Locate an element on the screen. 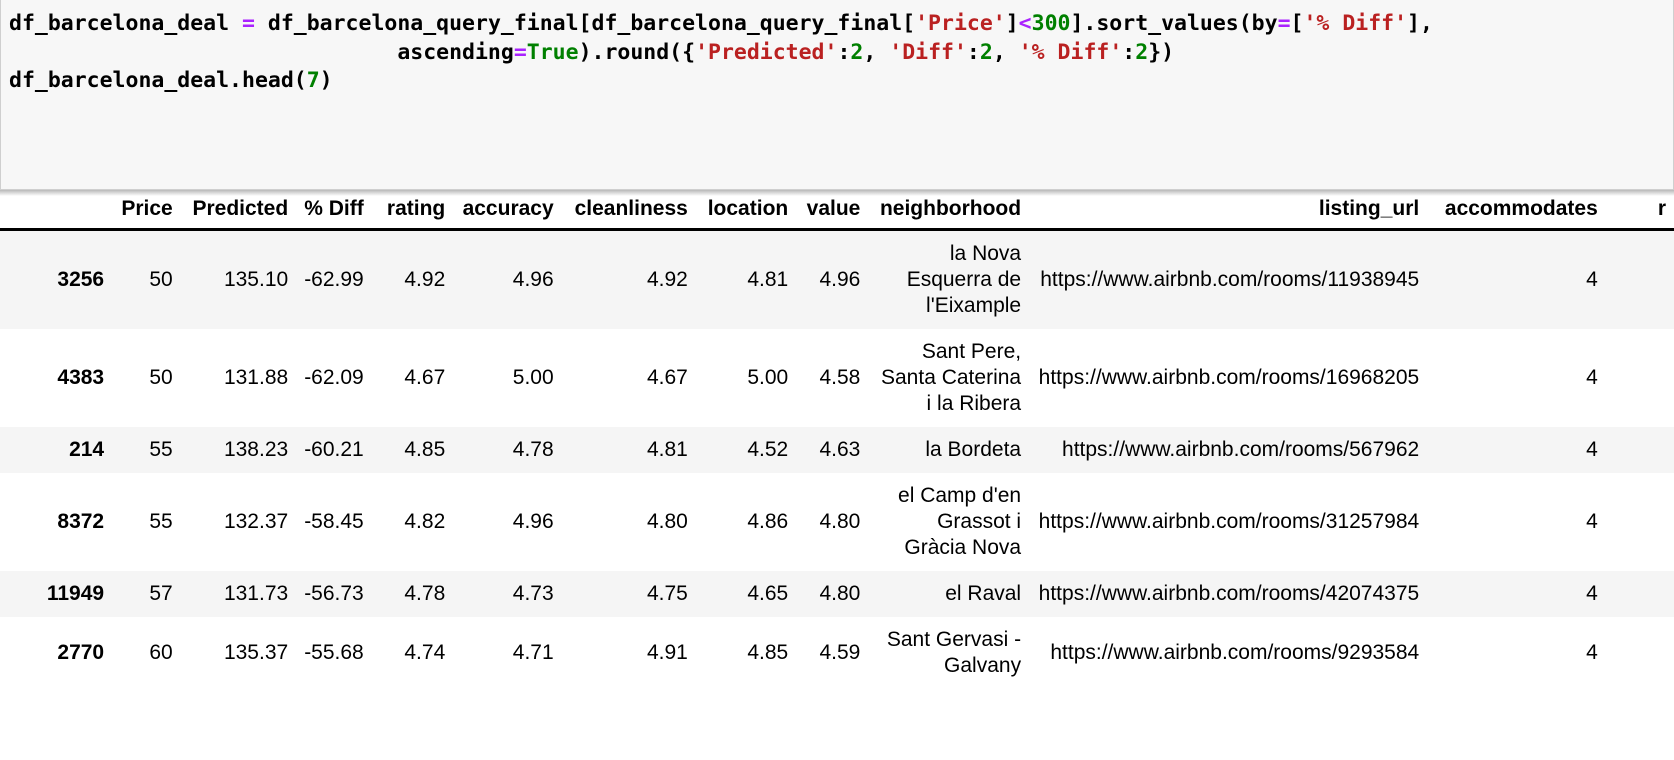 This screenshot has width=1674, height=760. cell-listing-url: https://www.airbnb.com/rooms/31257984 is located at coordinates (1228, 522).